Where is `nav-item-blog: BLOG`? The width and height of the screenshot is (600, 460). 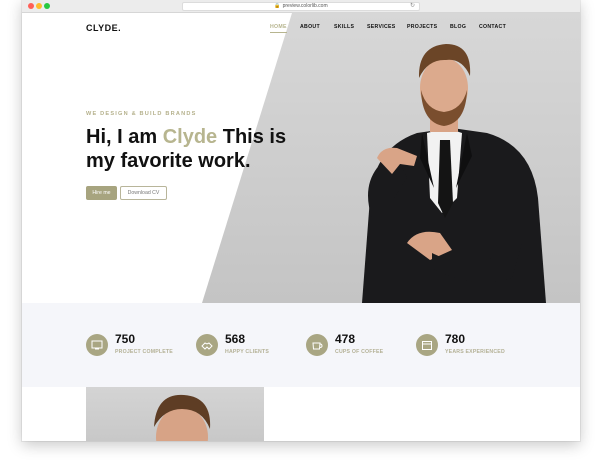
nav-item-blog: BLOG is located at coordinates (458, 27).